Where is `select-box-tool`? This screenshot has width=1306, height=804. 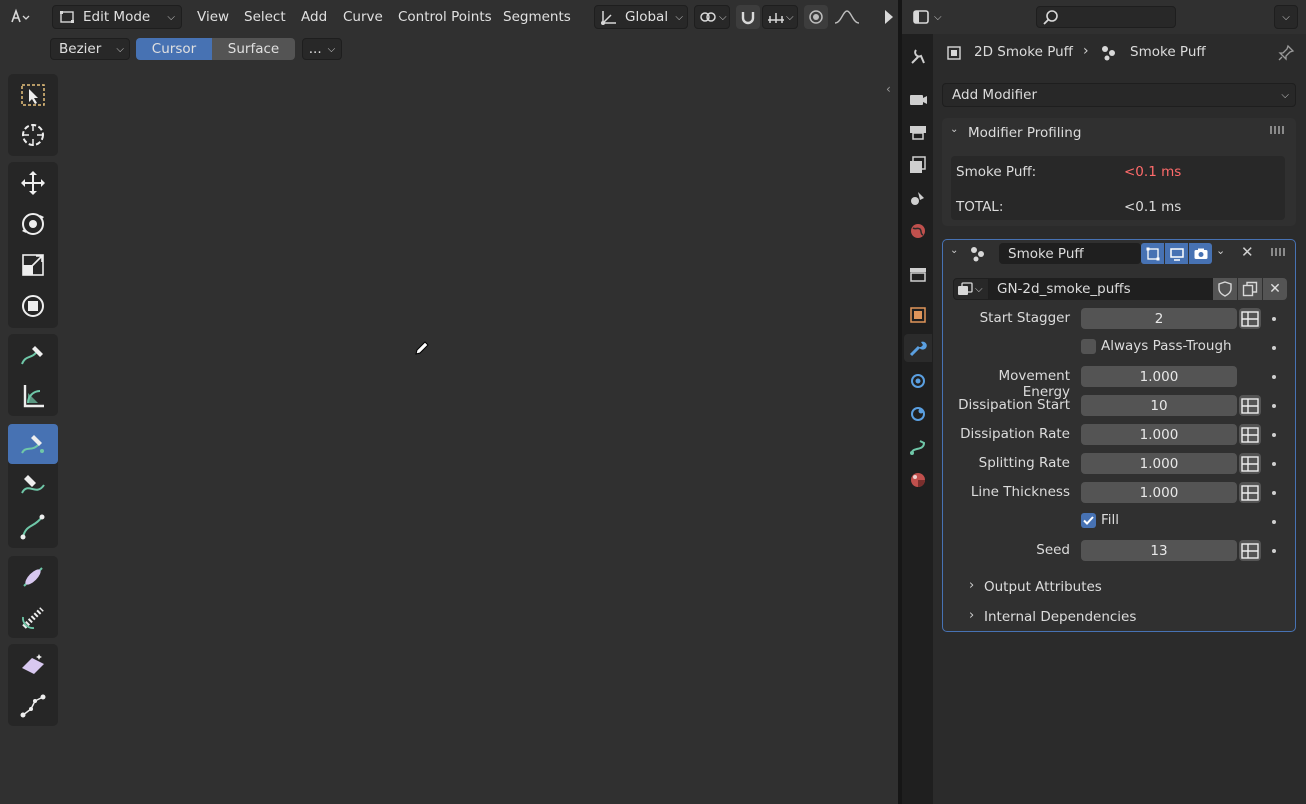 select-box-tool is located at coordinates (33, 95).